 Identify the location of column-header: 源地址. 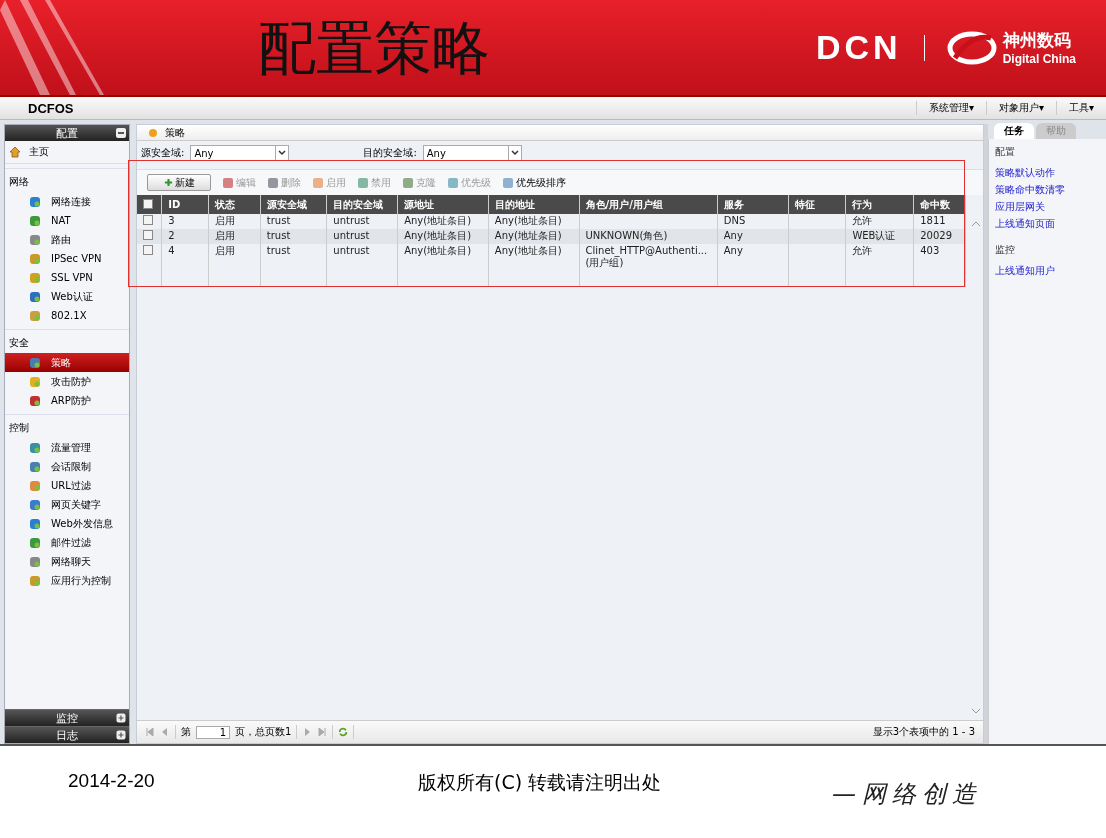
(443, 204).